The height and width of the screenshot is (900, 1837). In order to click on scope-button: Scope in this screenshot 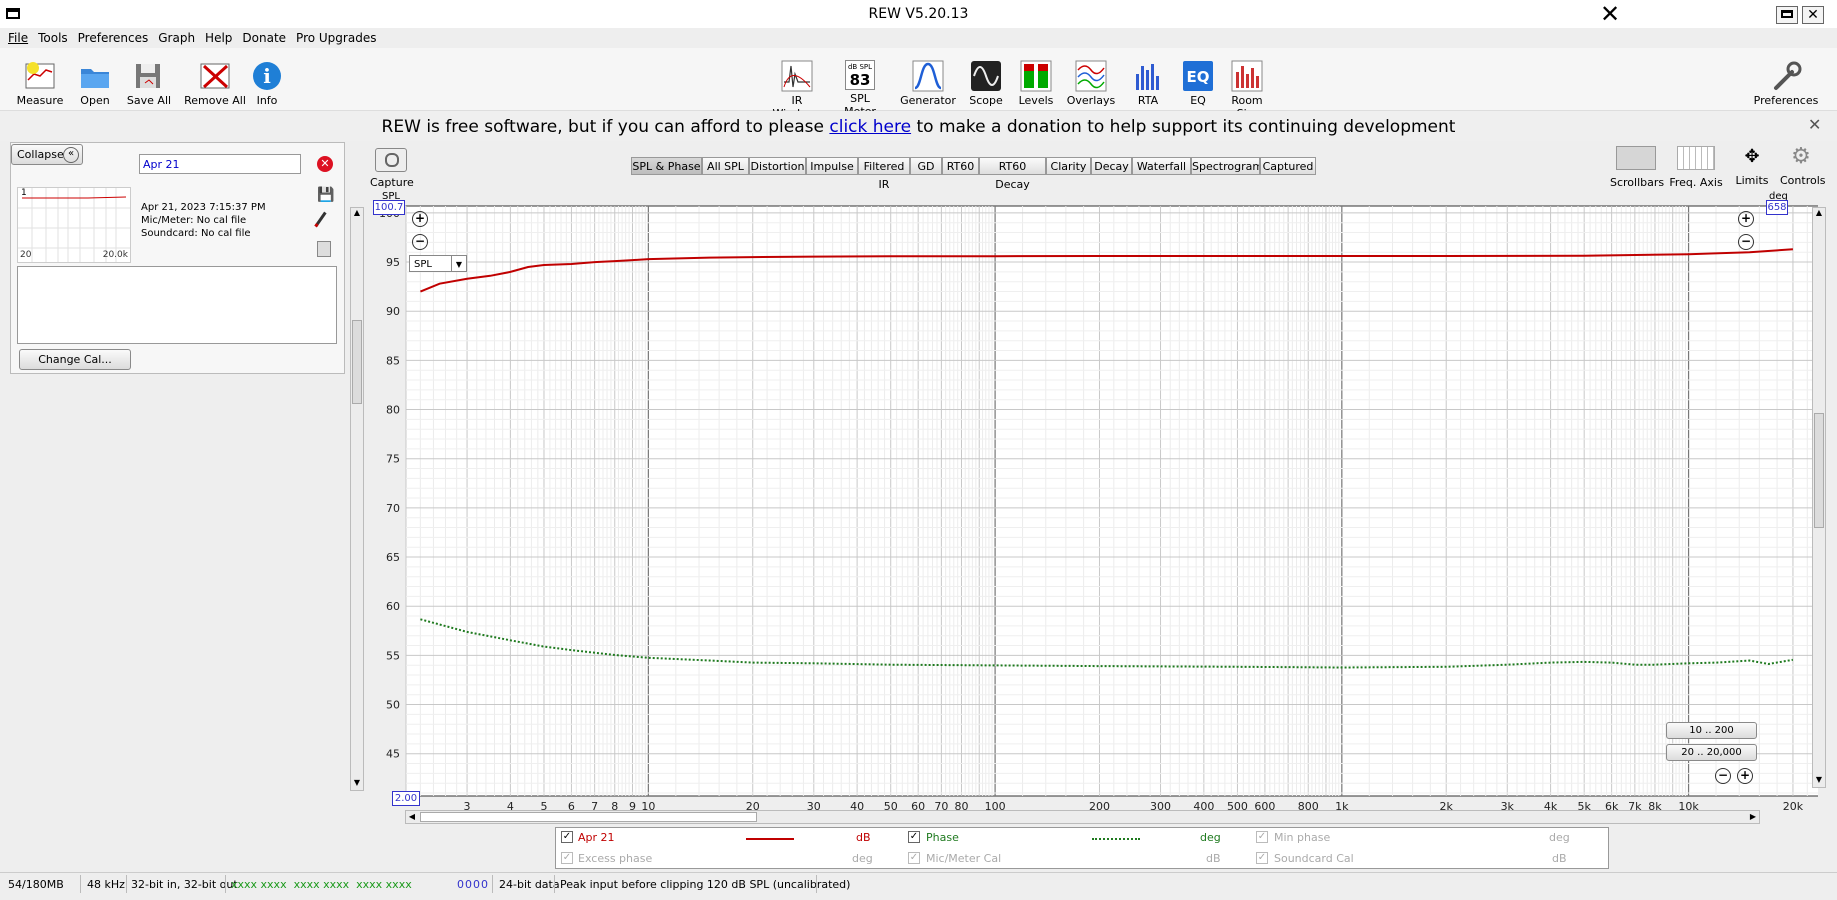, I will do `click(986, 81)`.